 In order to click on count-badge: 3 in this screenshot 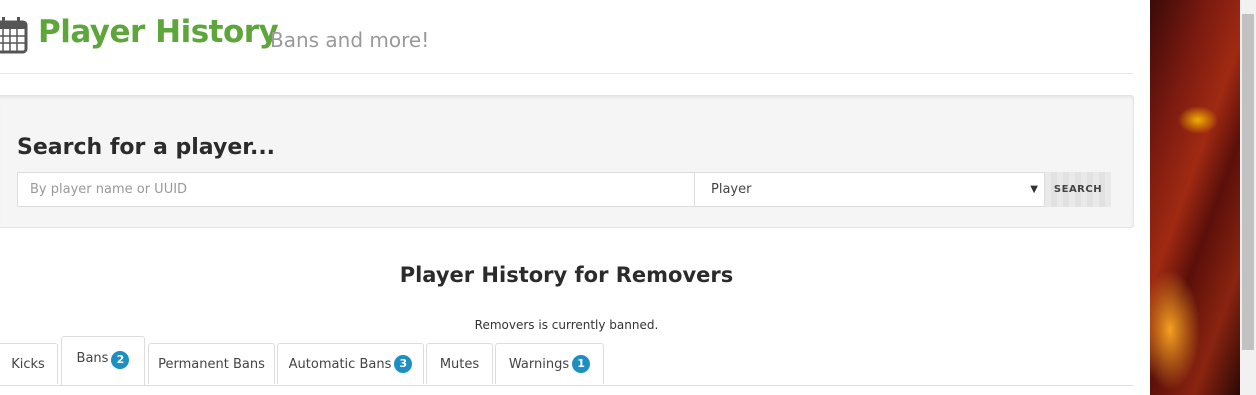, I will do `click(403, 364)`.